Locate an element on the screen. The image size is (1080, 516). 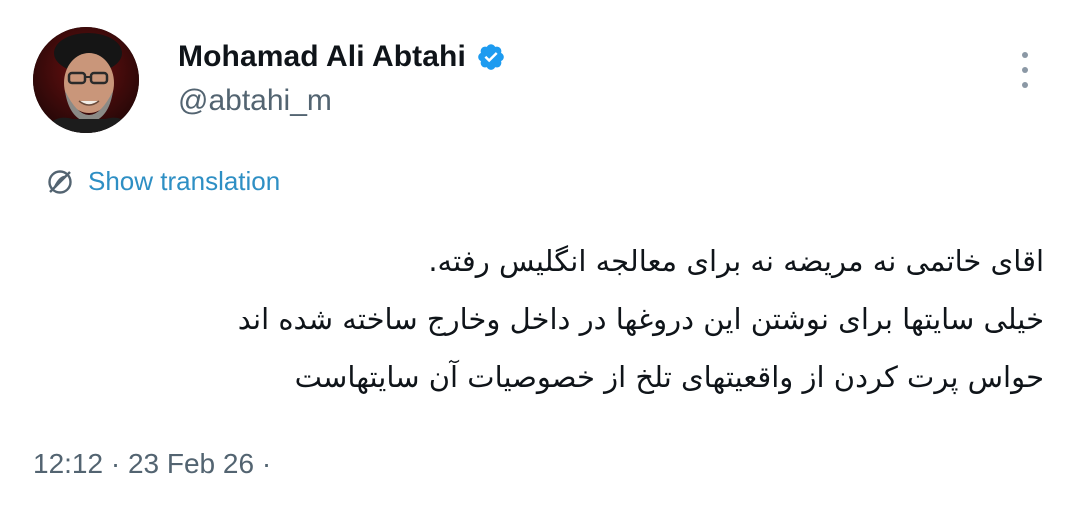
tweet-timestamp: 12:12 · 23 Feb 26 · is located at coordinates (152, 464).